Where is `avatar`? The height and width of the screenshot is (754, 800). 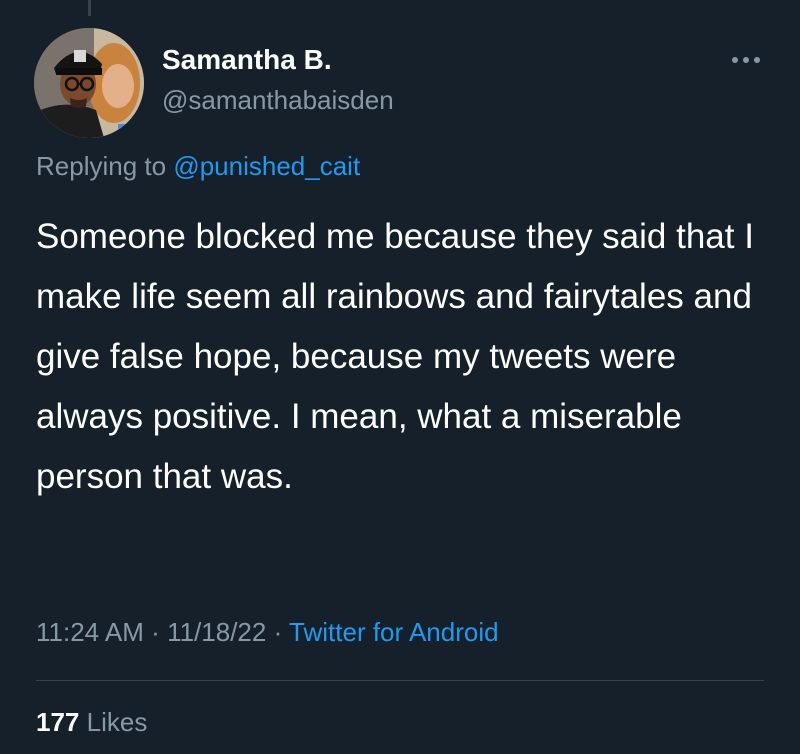
avatar is located at coordinates (89, 83).